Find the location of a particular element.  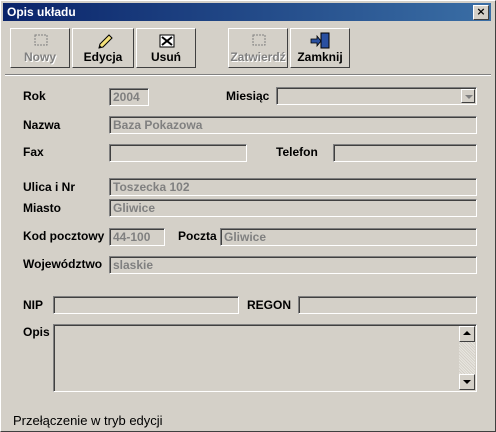

exit-door-icon is located at coordinates (320, 40).